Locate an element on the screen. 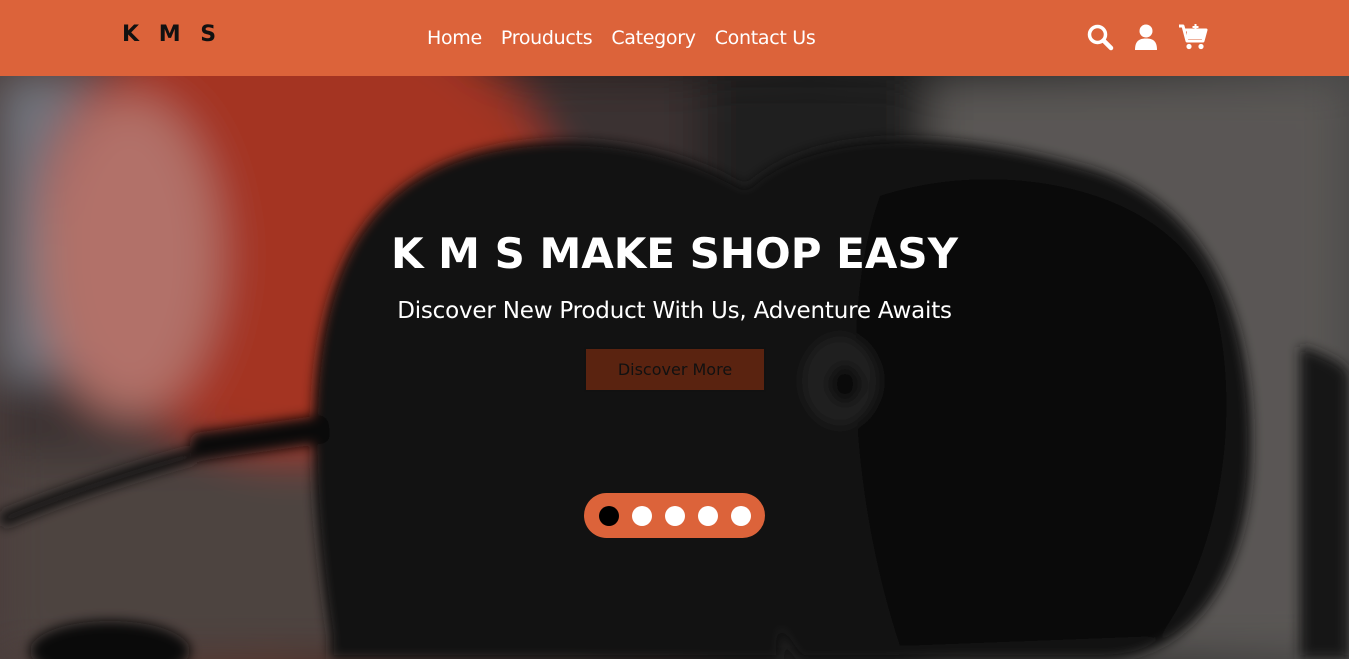  user-icon is located at coordinates (1146, 37).